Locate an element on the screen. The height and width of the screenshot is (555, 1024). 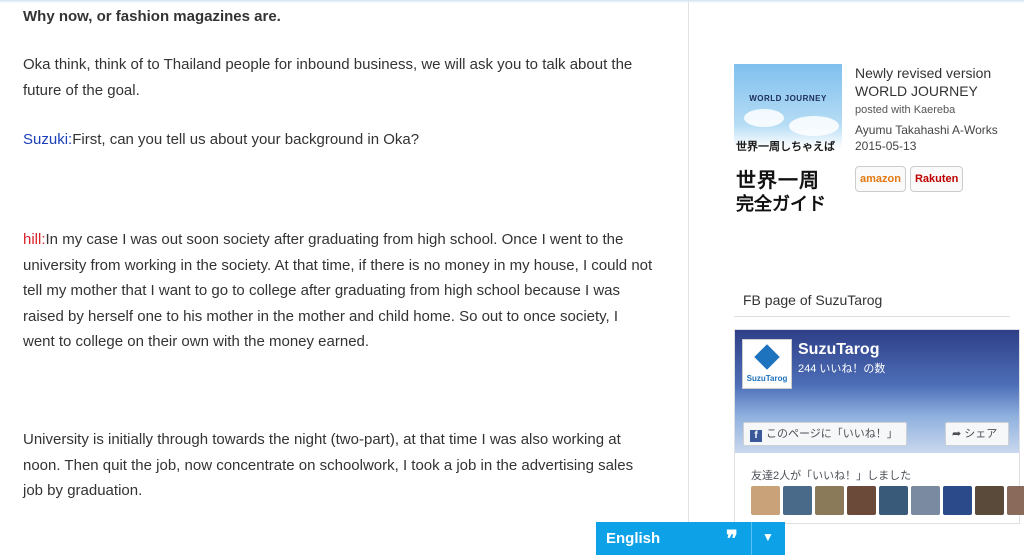
fb-share-label: シェア is located at coordinates (981, 434).